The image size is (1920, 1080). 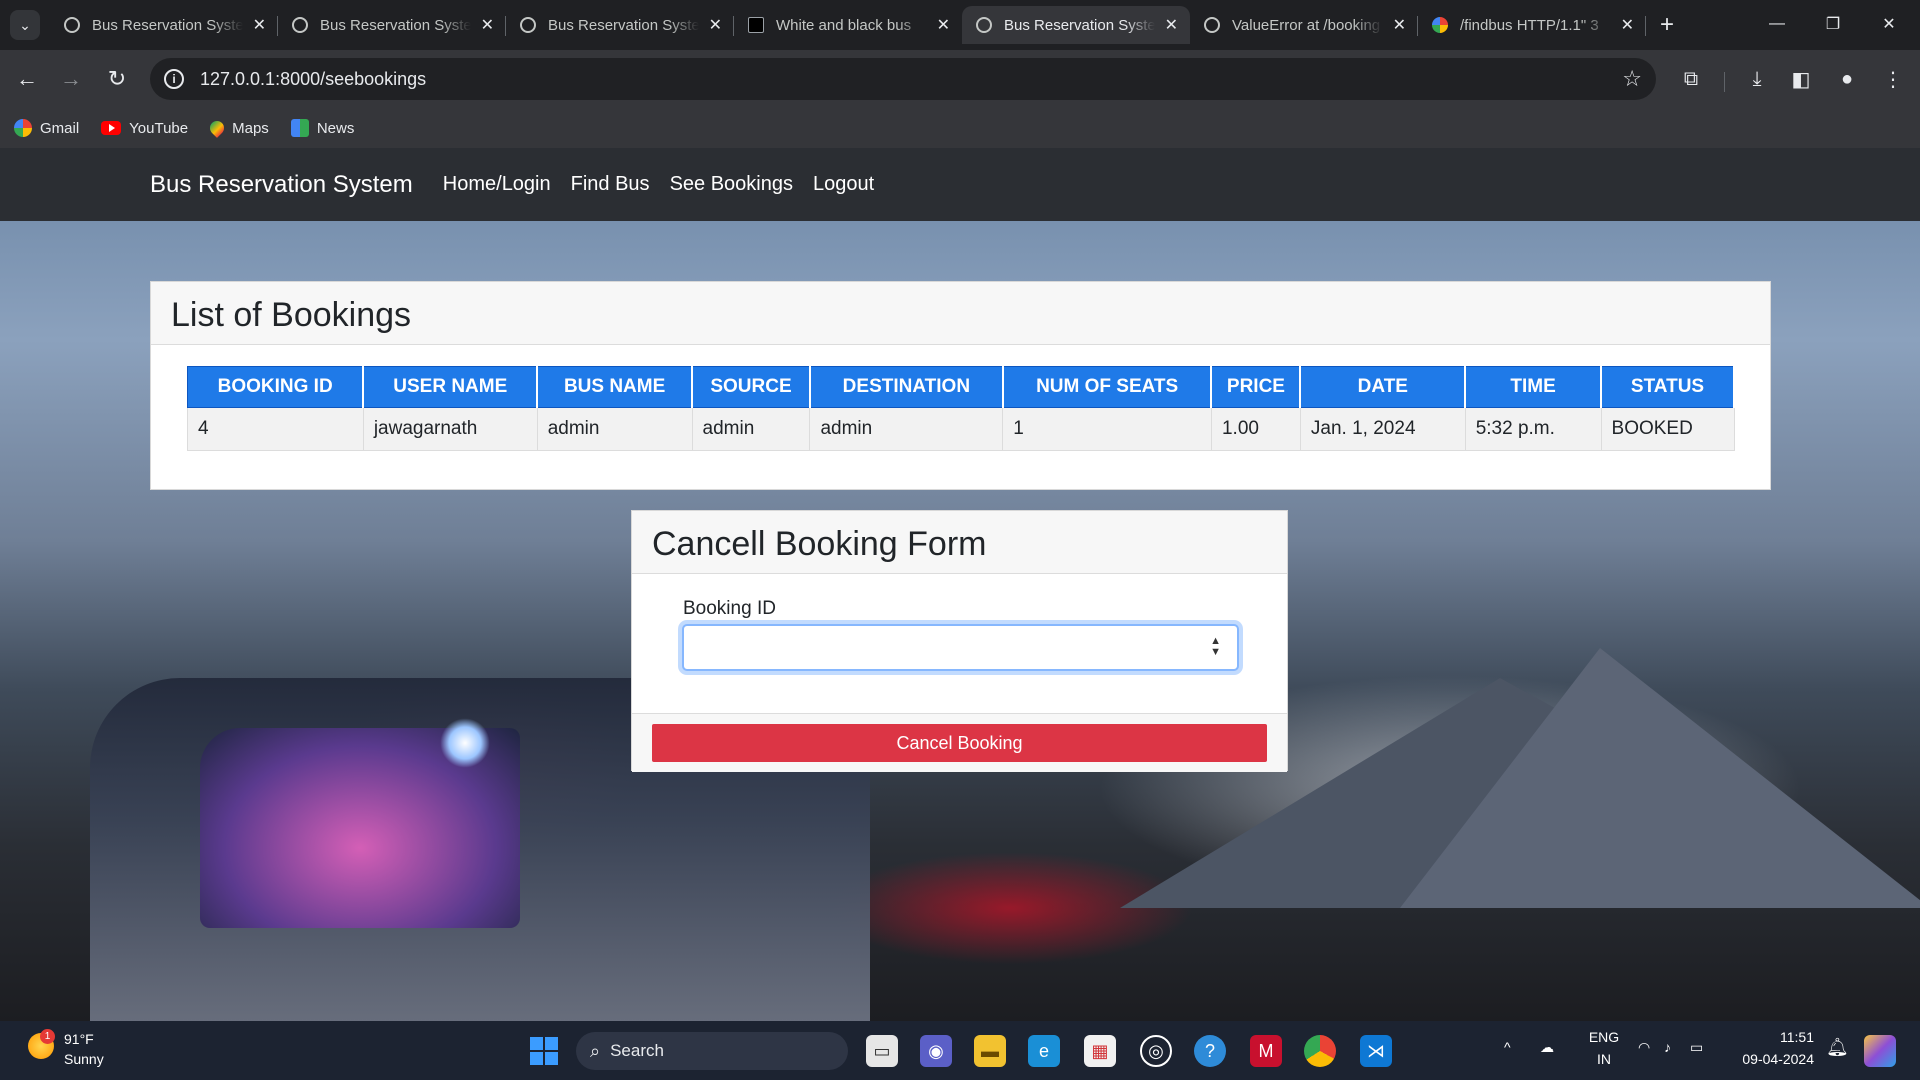 I want to click on help-icon: ?, so click(x=1210, y=1051).